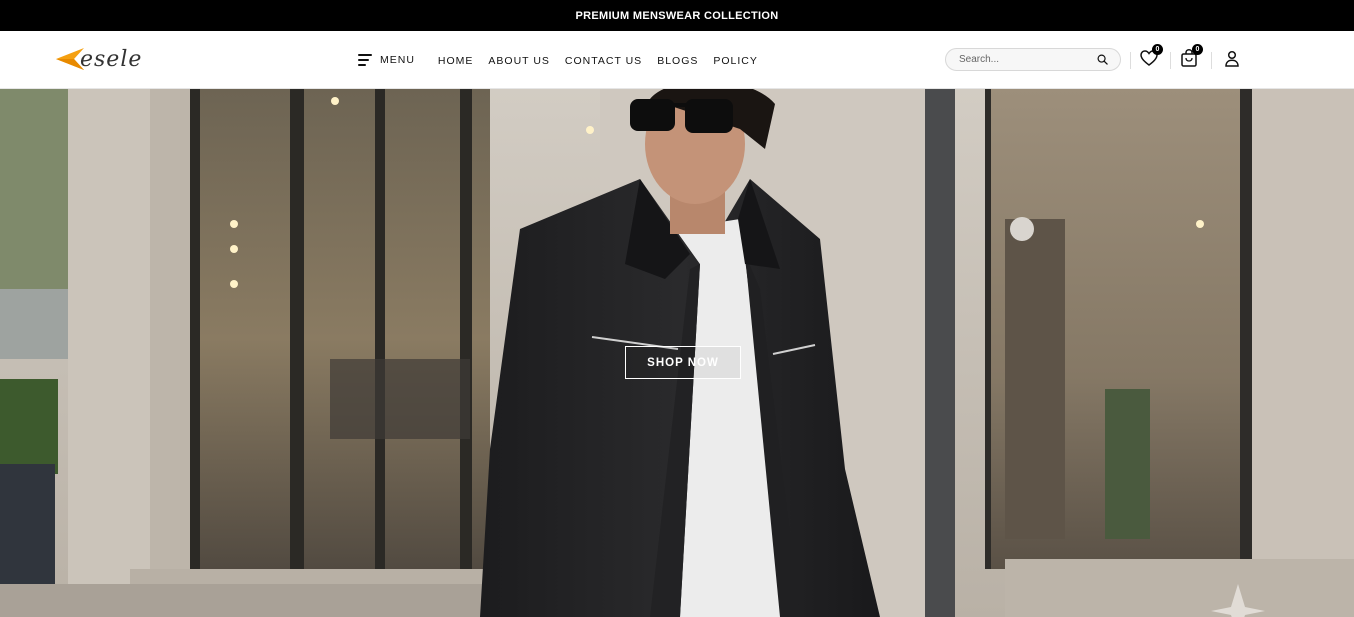  I want to click on nav-policy: POLICY, so click(735, 61).